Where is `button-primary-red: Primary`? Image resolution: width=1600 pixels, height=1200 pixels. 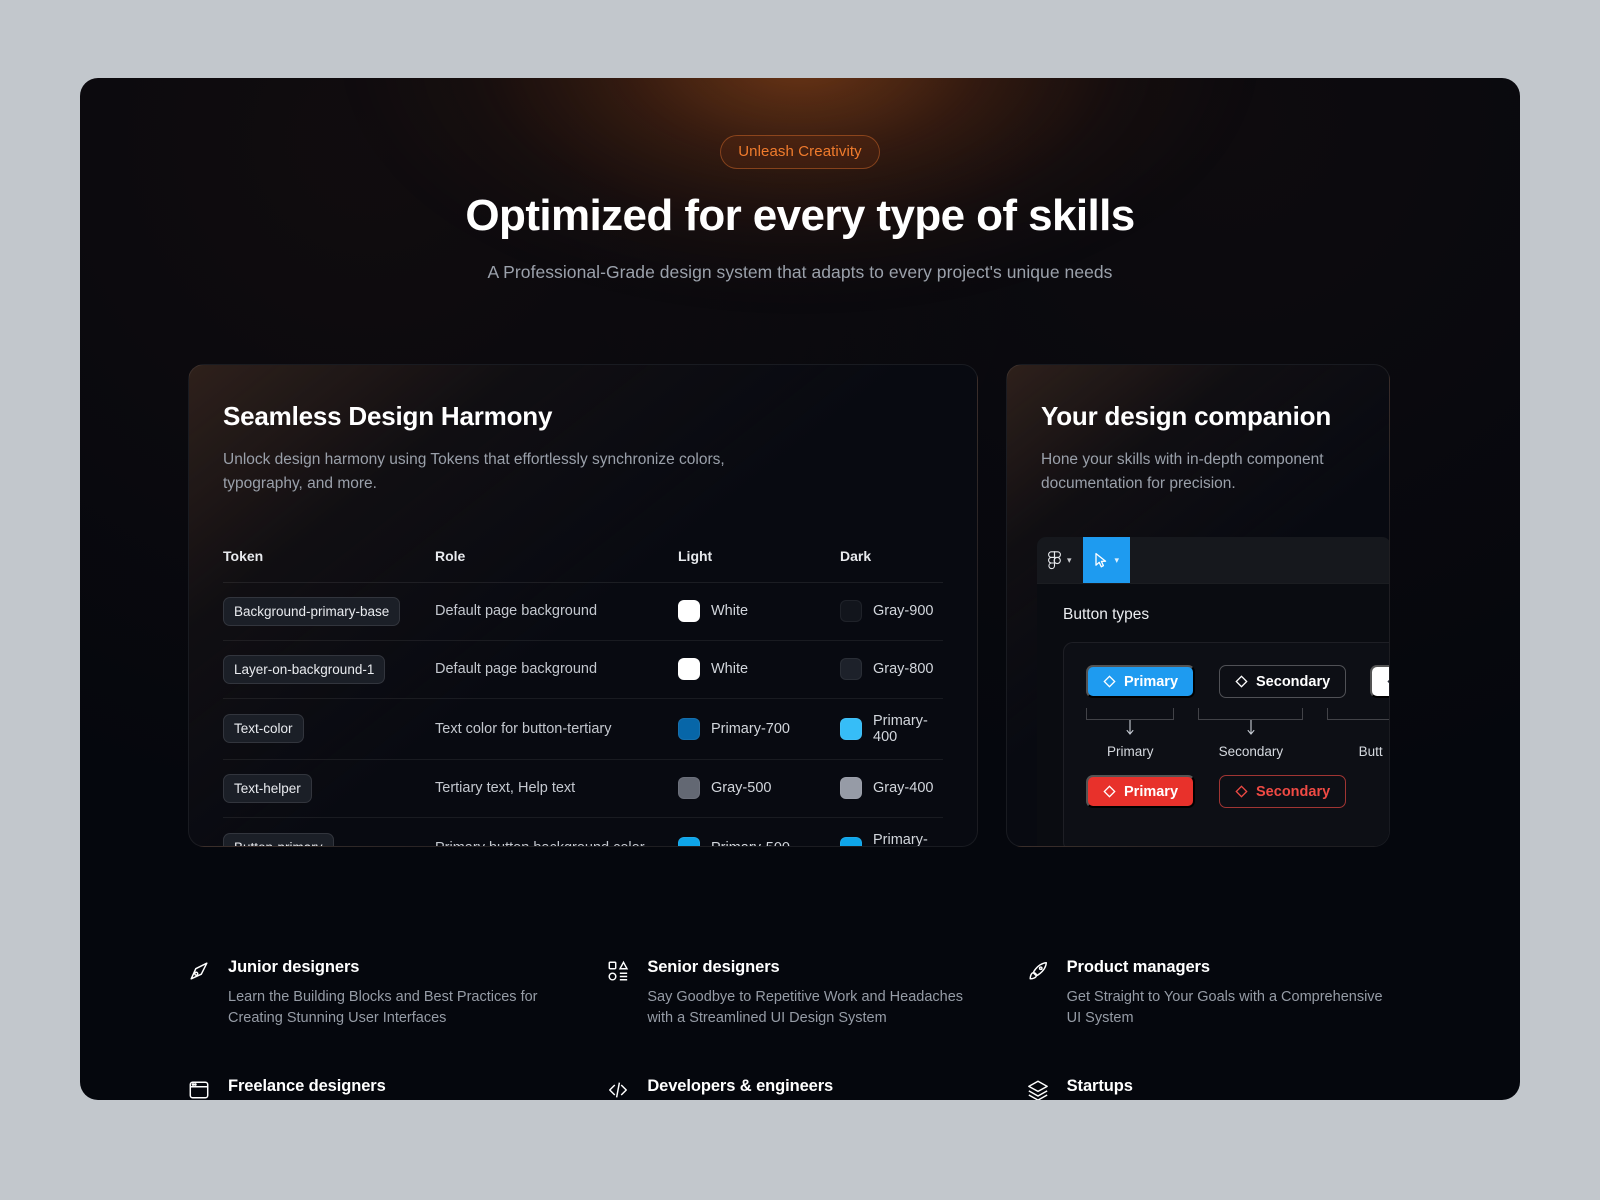
button-primary-red: Primary is located at coordinates (1141, 791).